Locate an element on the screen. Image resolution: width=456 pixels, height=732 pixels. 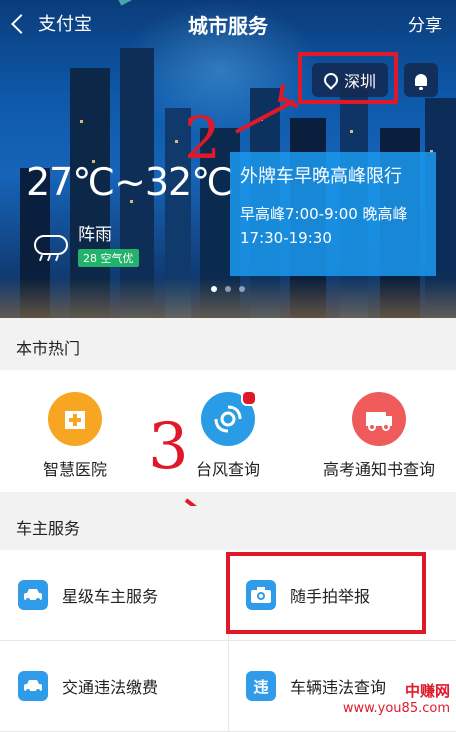
service-label: 交通违法缴费 is located at coordinates (110, 687).